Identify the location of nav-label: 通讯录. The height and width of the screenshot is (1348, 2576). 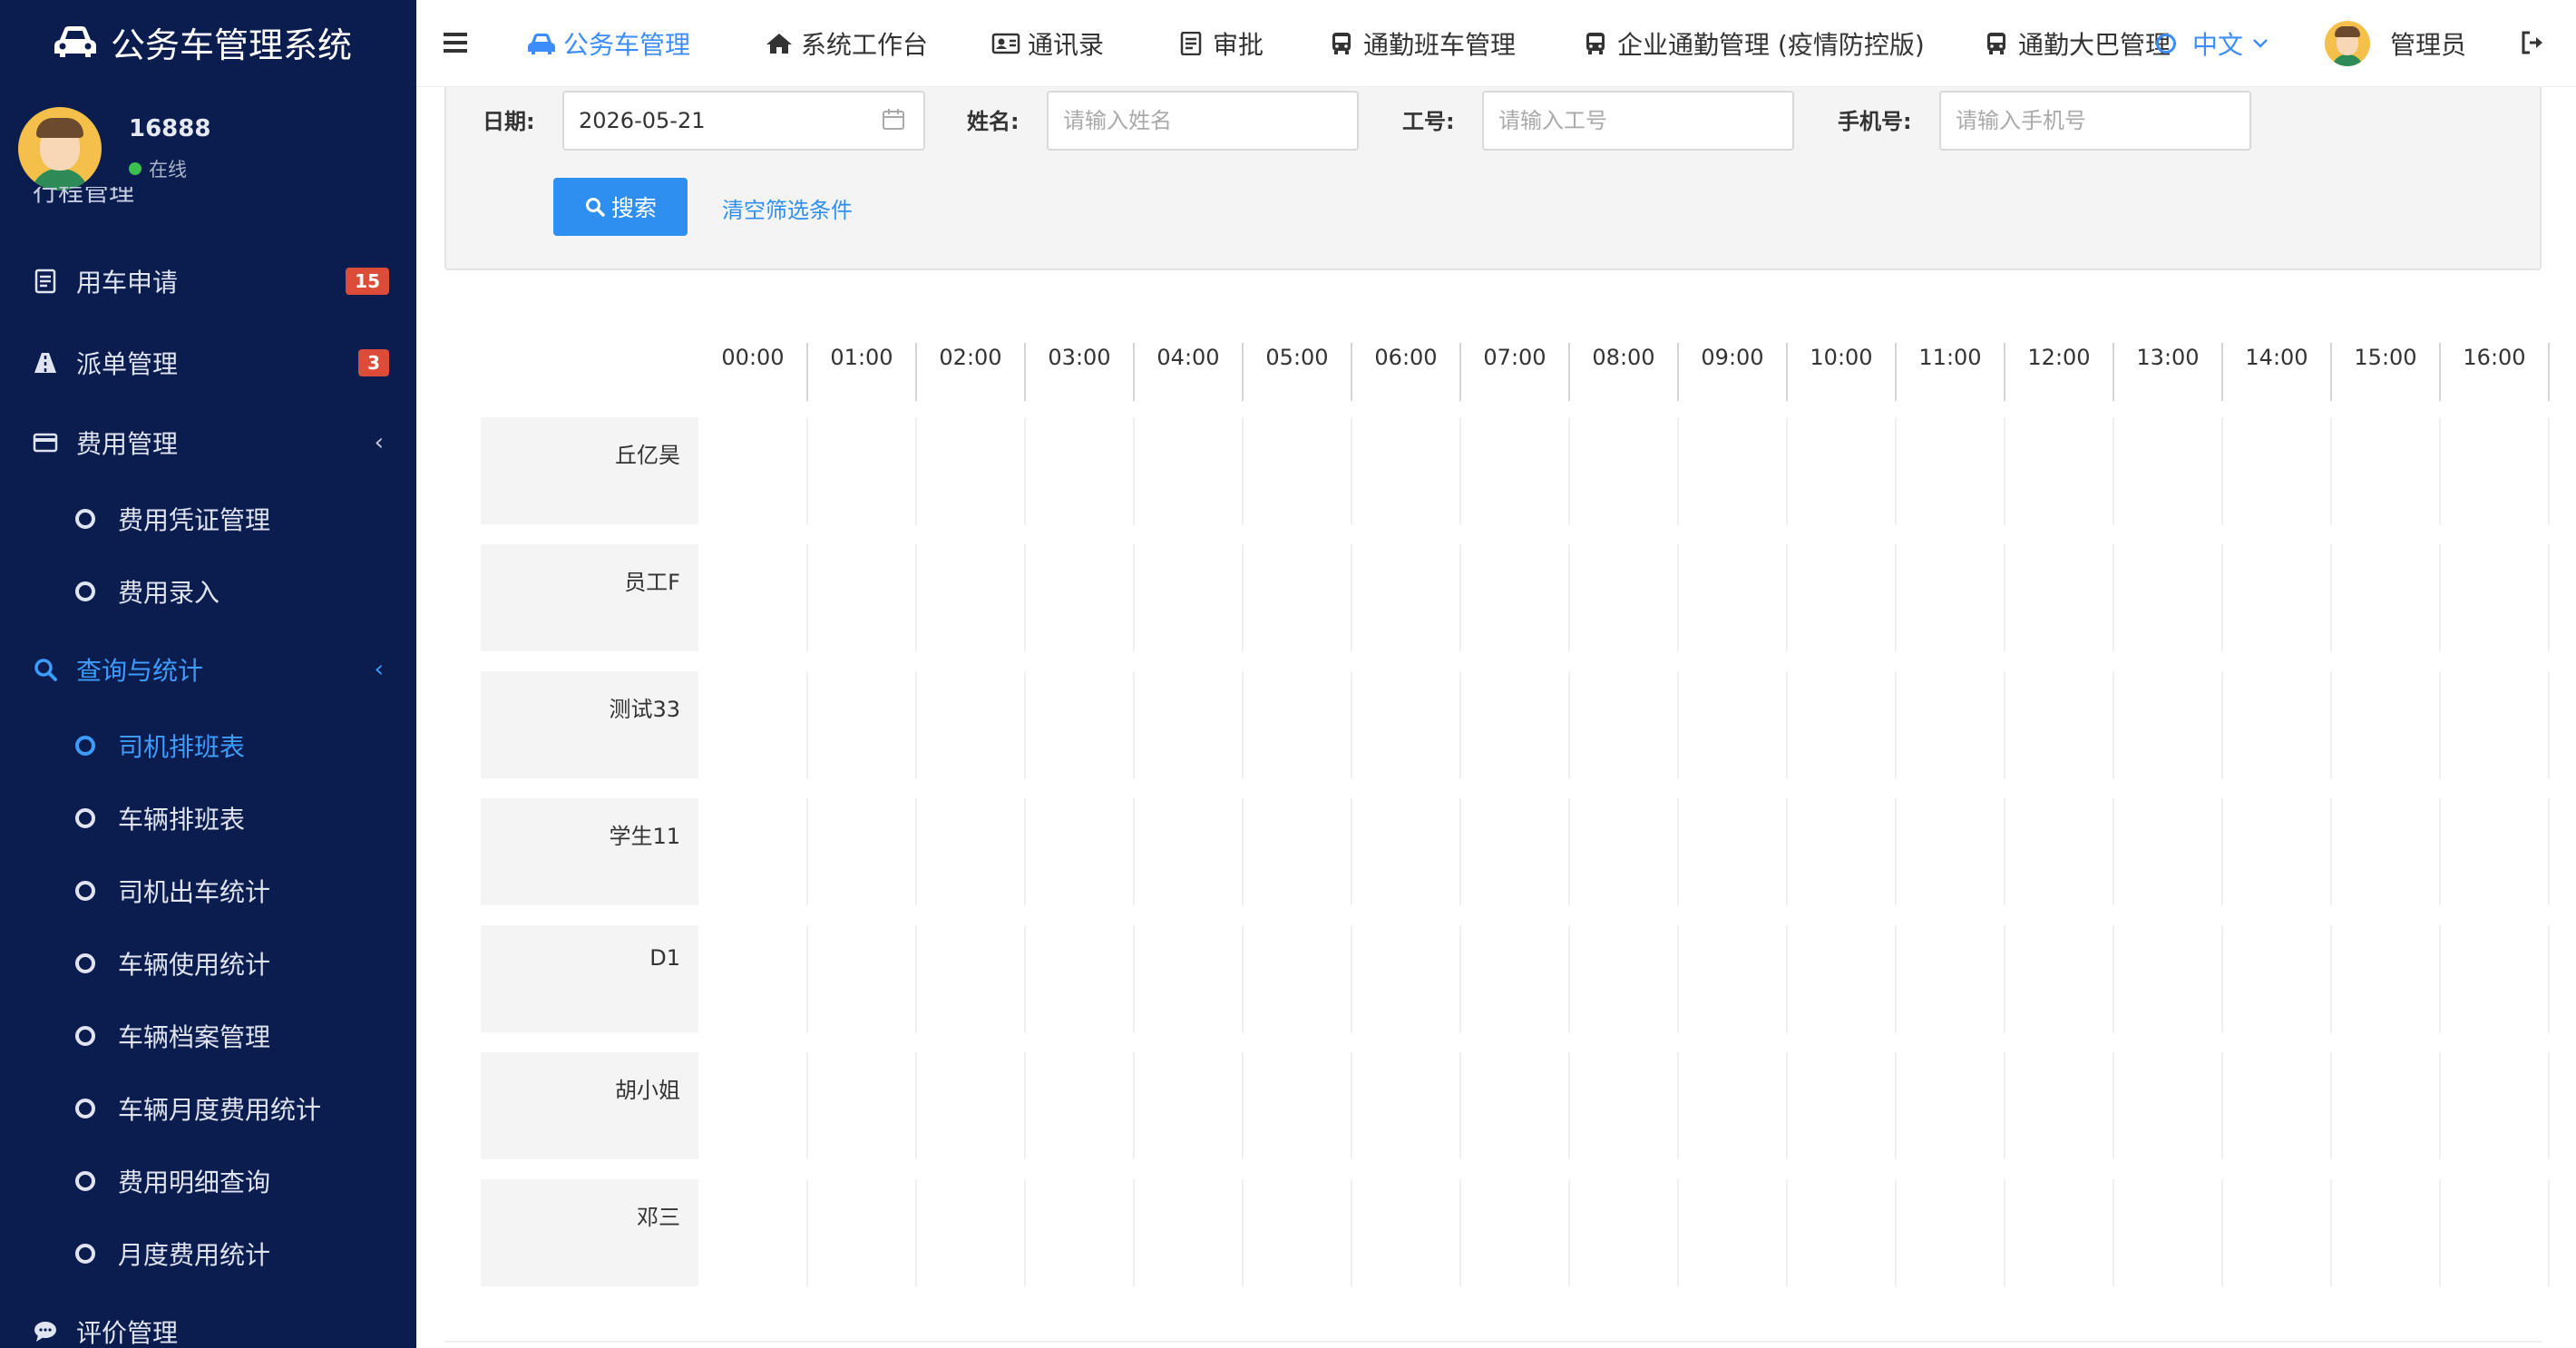
(1066, 45).